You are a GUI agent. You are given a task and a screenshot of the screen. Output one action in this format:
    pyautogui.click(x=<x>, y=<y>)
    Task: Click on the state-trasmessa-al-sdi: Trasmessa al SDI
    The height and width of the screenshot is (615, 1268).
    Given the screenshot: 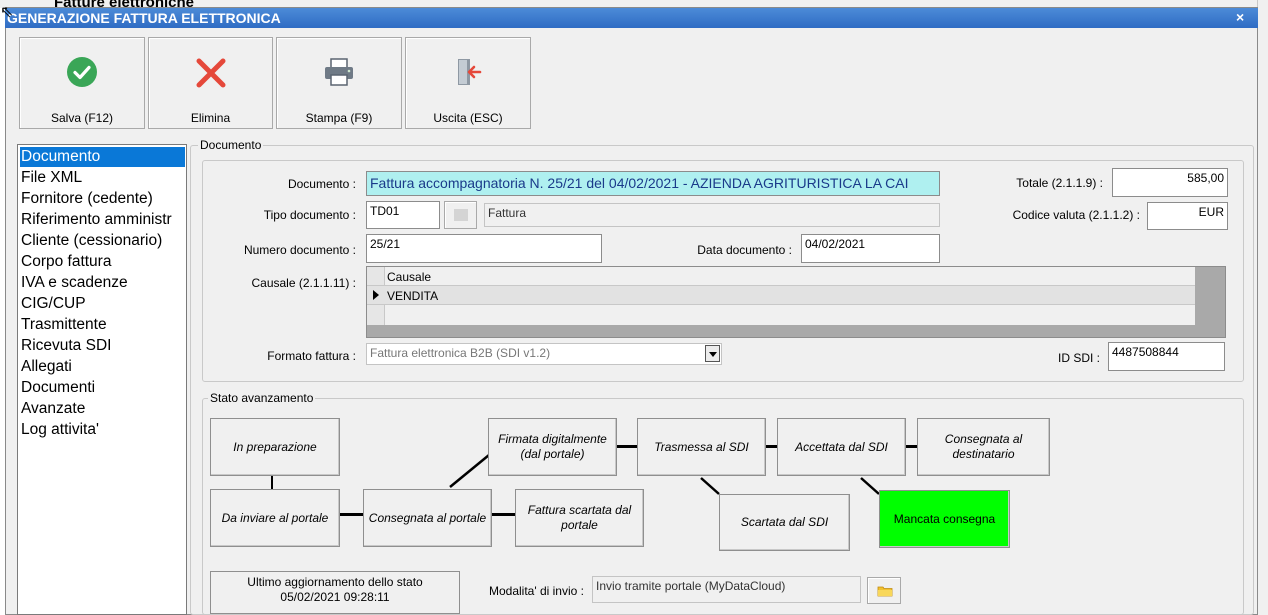 What is the action you would take?
    pyautogui.click(x=701, y=447)
    